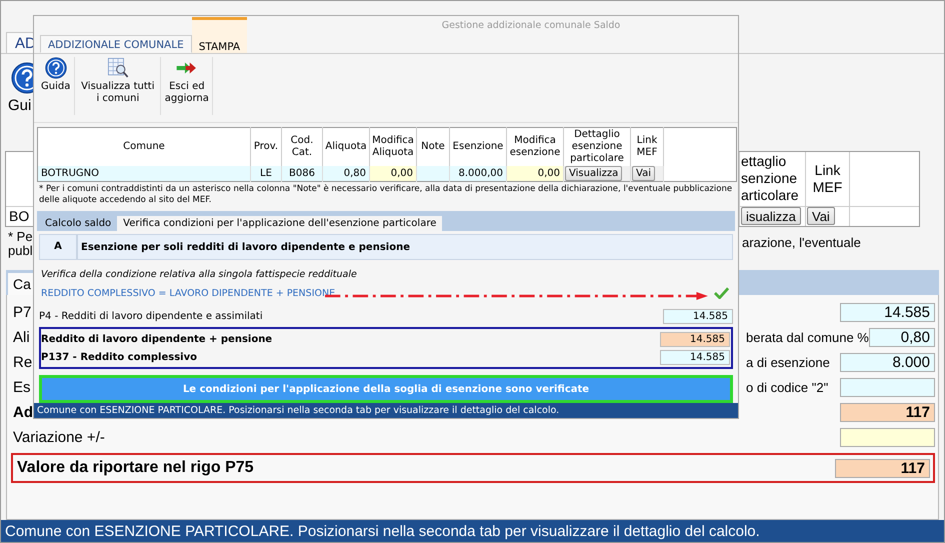 This screenshot has height=543, width=945. Describe the element at coordinates (144, 174) in the screenshot. I see `table-cell: BOTRUGNO` at that location.